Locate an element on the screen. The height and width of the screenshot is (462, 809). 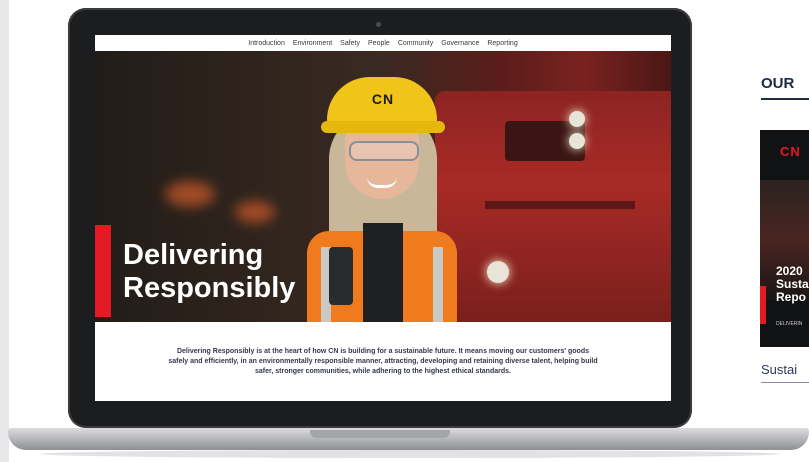
laptop-hinge-notch is located at coordinates (380, 434).